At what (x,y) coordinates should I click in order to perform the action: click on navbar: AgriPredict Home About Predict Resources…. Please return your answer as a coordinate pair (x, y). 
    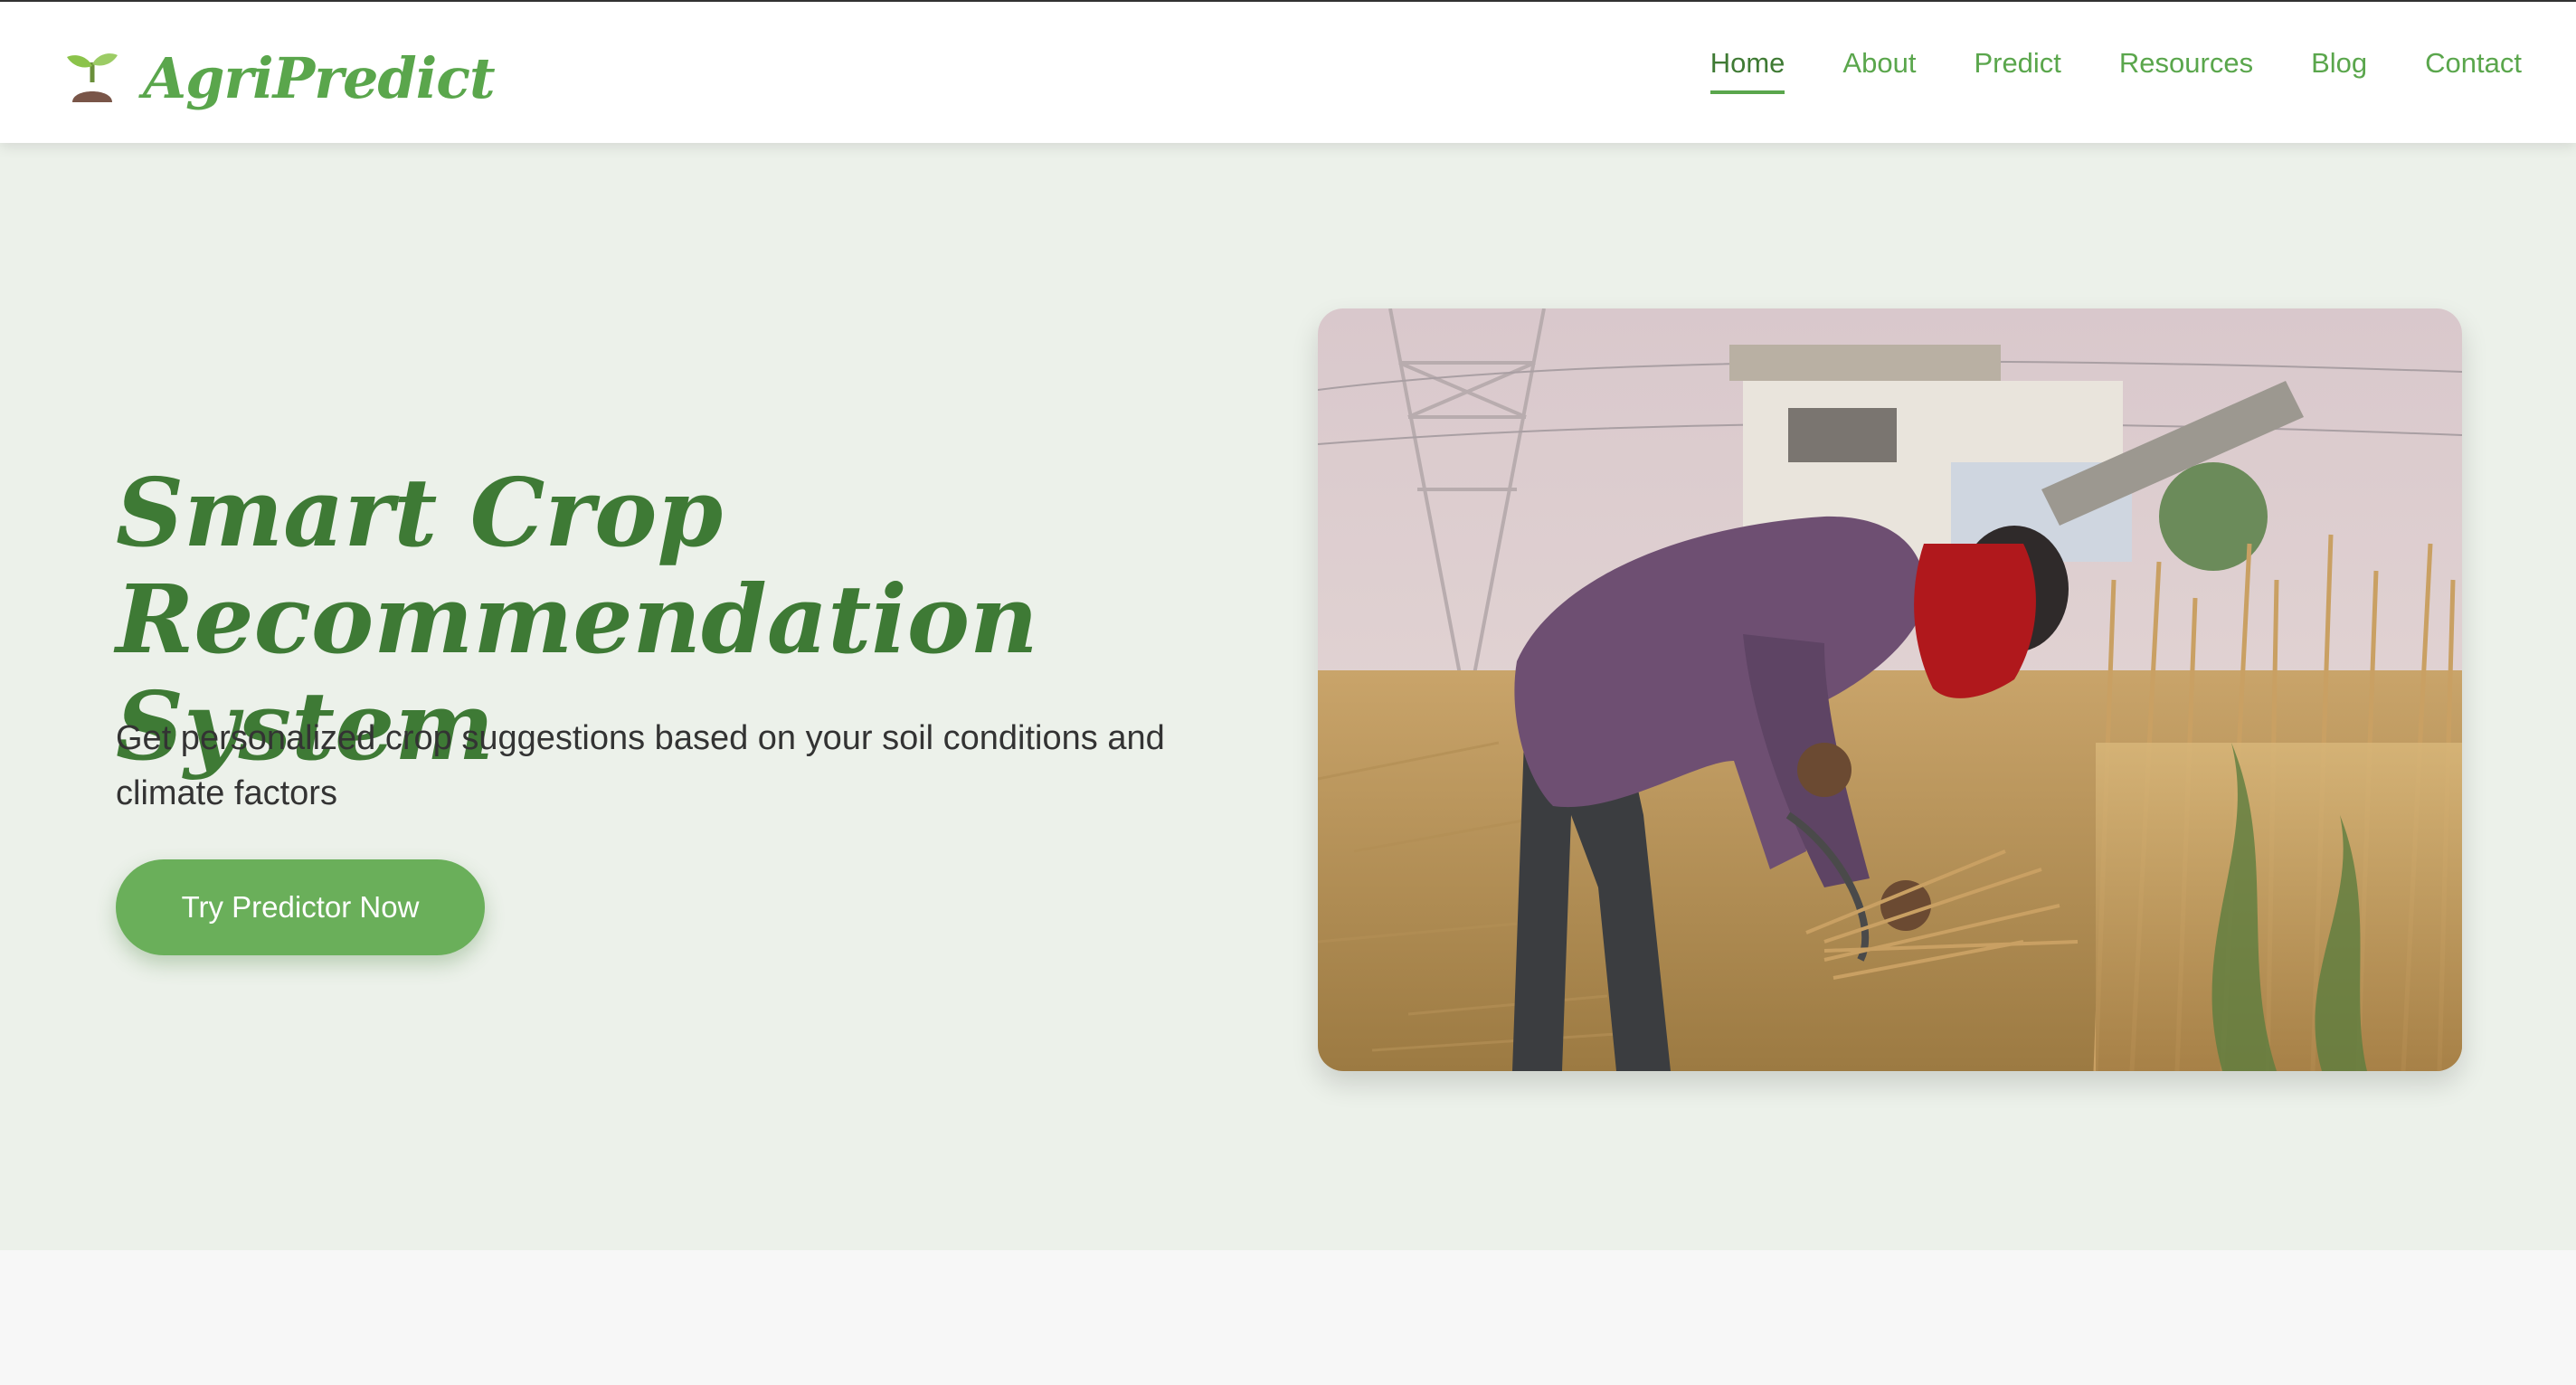
    Looking at the image, I should click on (1288, 72).